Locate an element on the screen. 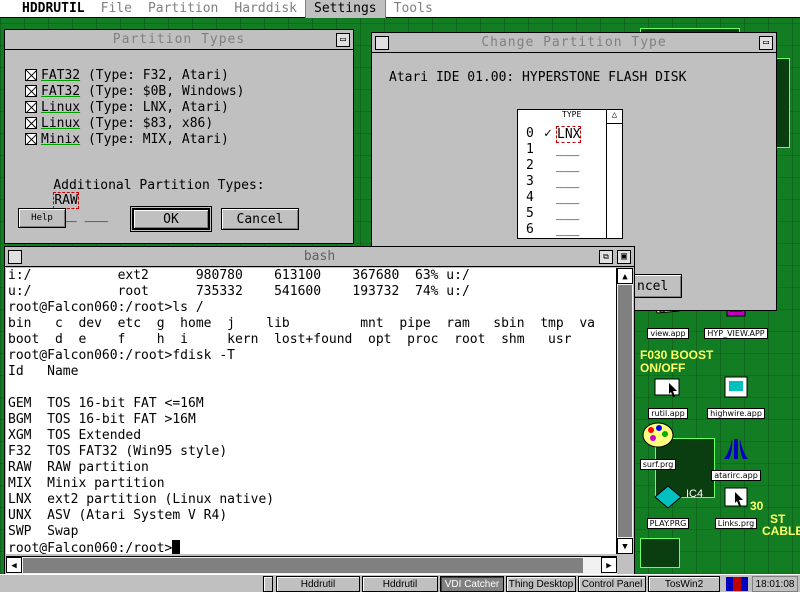 Image resolution: width=800 pixels, height=592 pixels. terminal-line: MIX Minix partition is located at coordinates (86, 483).